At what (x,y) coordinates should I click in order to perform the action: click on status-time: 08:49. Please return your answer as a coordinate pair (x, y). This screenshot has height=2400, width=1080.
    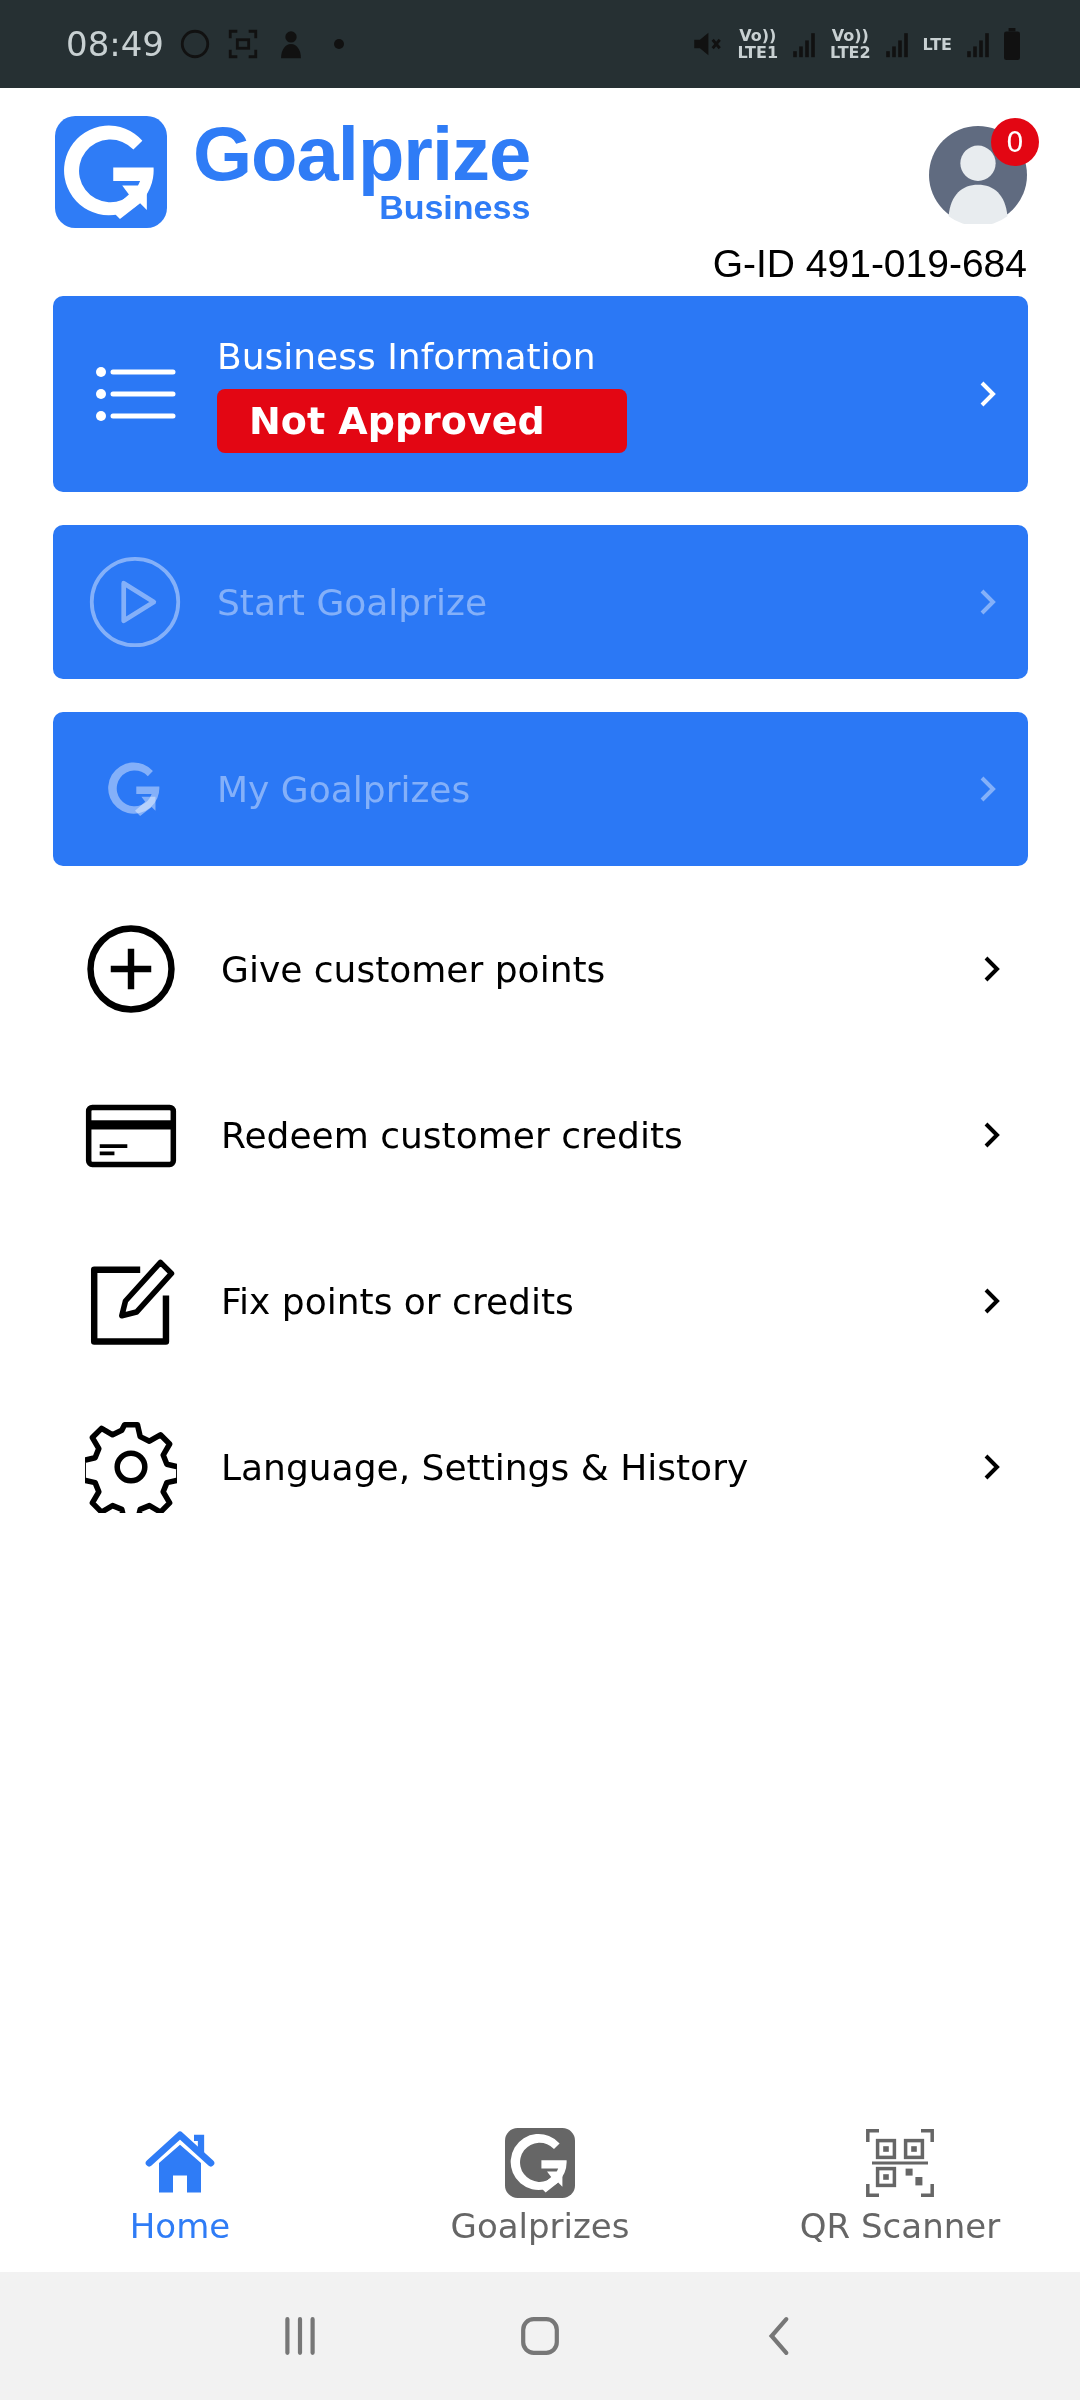
    Looking at the image, I should click on (115, 44).